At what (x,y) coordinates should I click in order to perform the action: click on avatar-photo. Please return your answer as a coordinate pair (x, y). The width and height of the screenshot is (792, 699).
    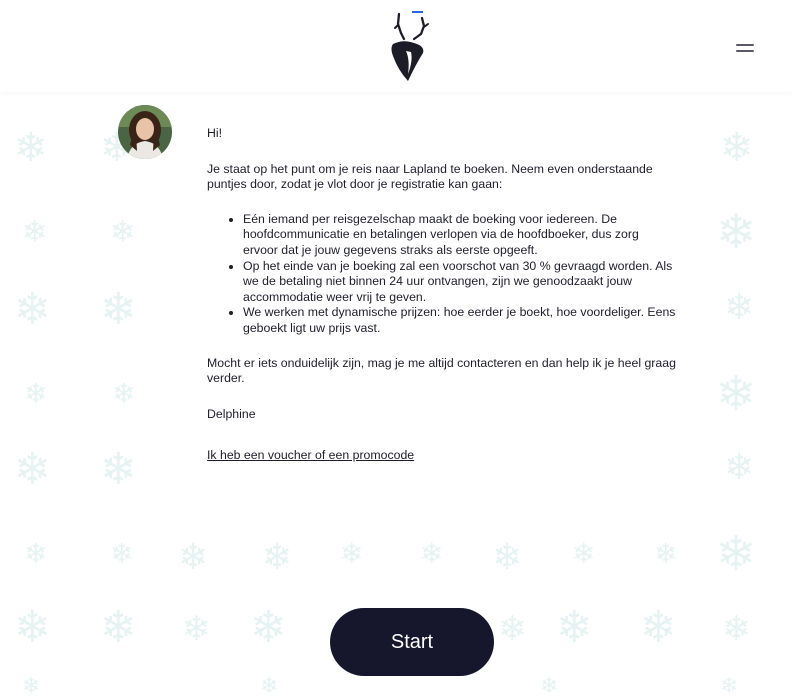
    Looking at the image, I should click on (145, 132).